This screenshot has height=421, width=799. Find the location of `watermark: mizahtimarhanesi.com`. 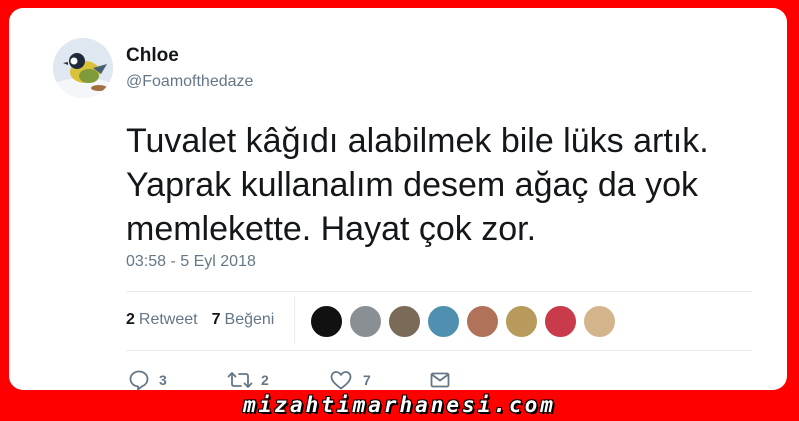

watermark: mizahtimarhanesi.com is located at coordinates (399, 405).